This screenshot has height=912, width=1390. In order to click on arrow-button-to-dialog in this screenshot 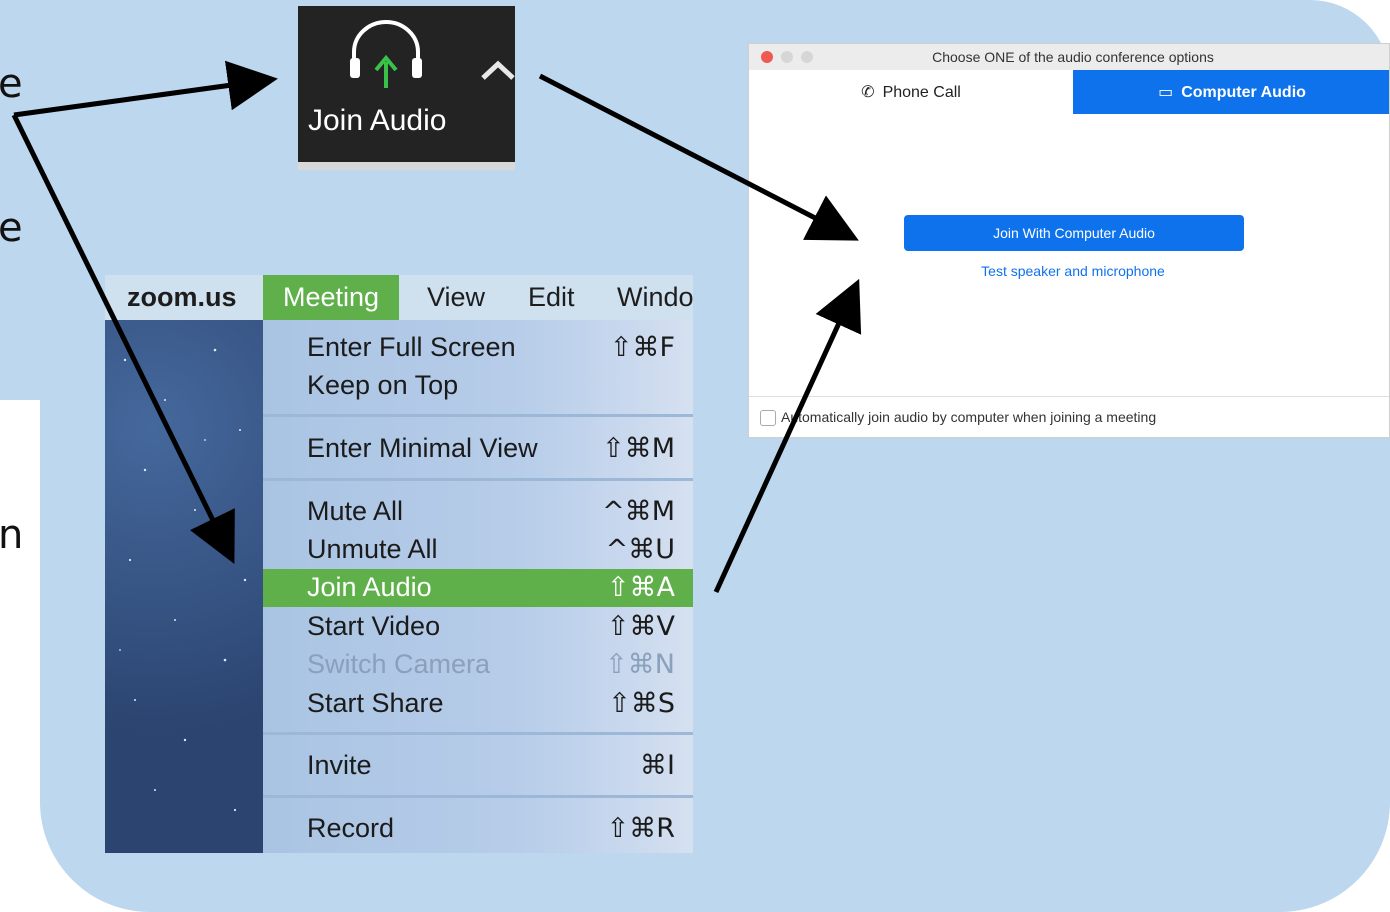, I will do `click(698, 157)`.